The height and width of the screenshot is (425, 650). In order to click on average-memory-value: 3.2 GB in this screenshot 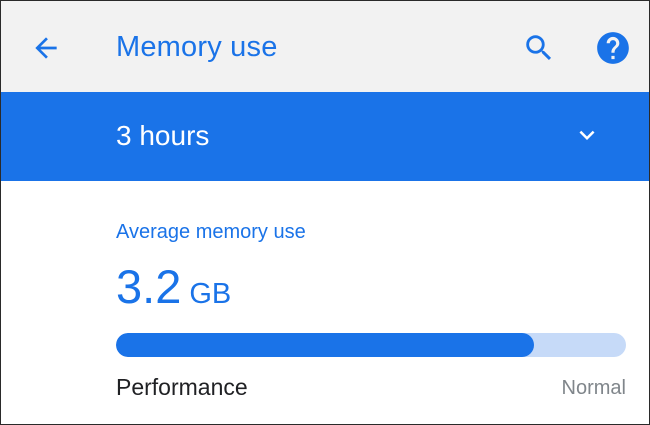, I will do `click(173, 290)`.